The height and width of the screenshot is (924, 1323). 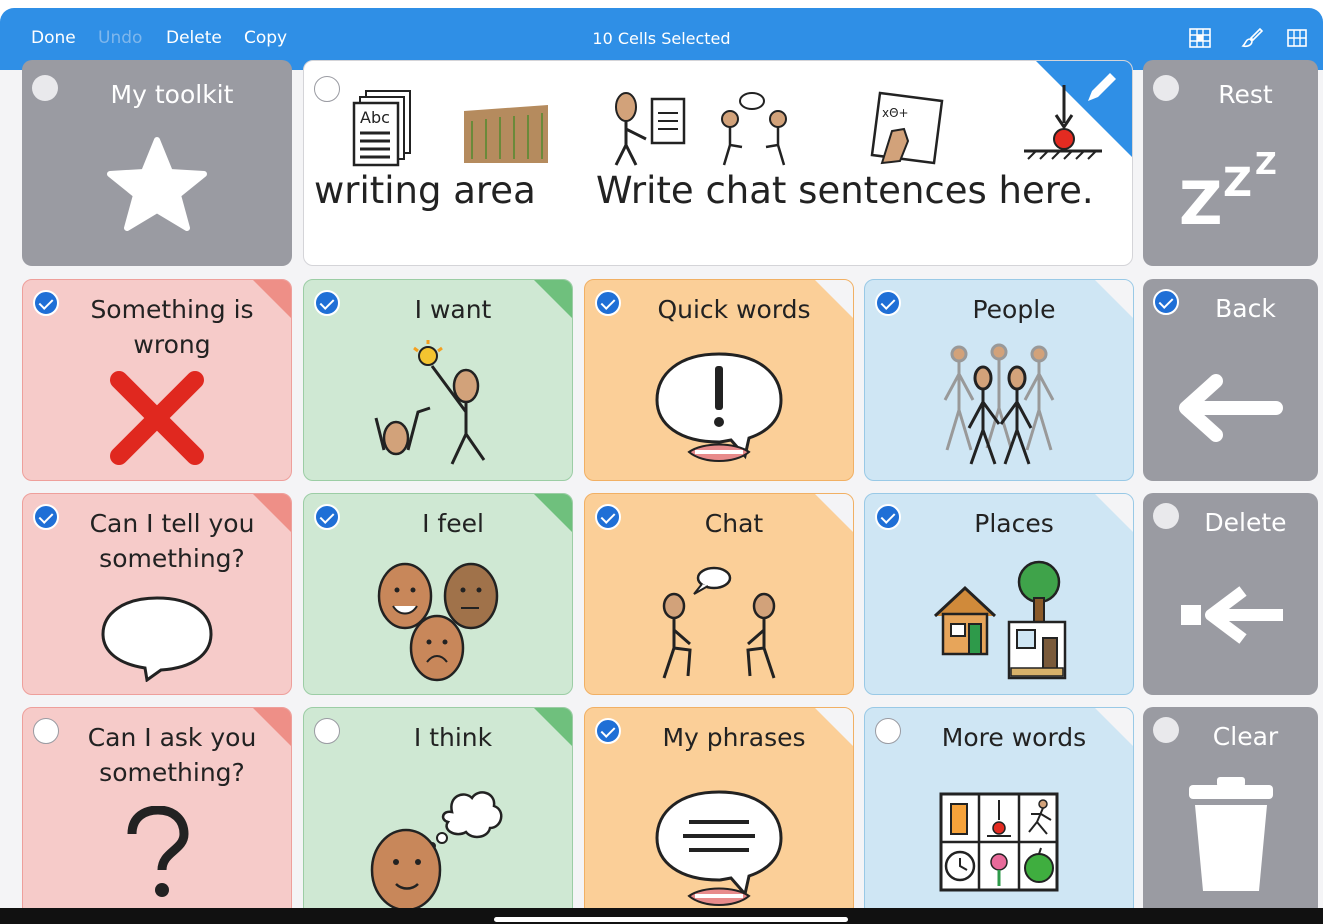 I want to click on cell-label: Delete, so click(x=1245, y=522).